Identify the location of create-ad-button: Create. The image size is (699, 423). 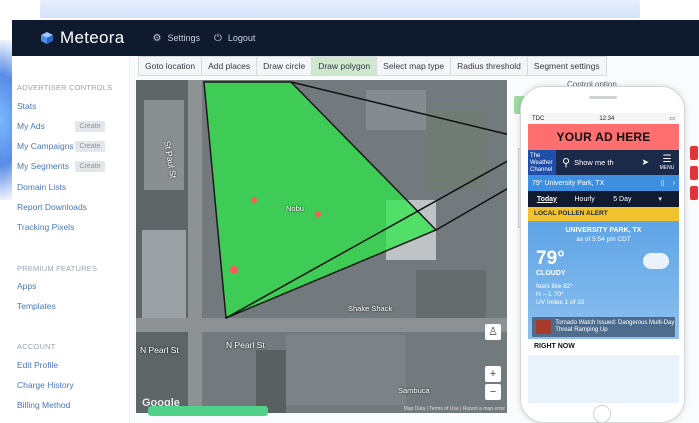
(90, 126).